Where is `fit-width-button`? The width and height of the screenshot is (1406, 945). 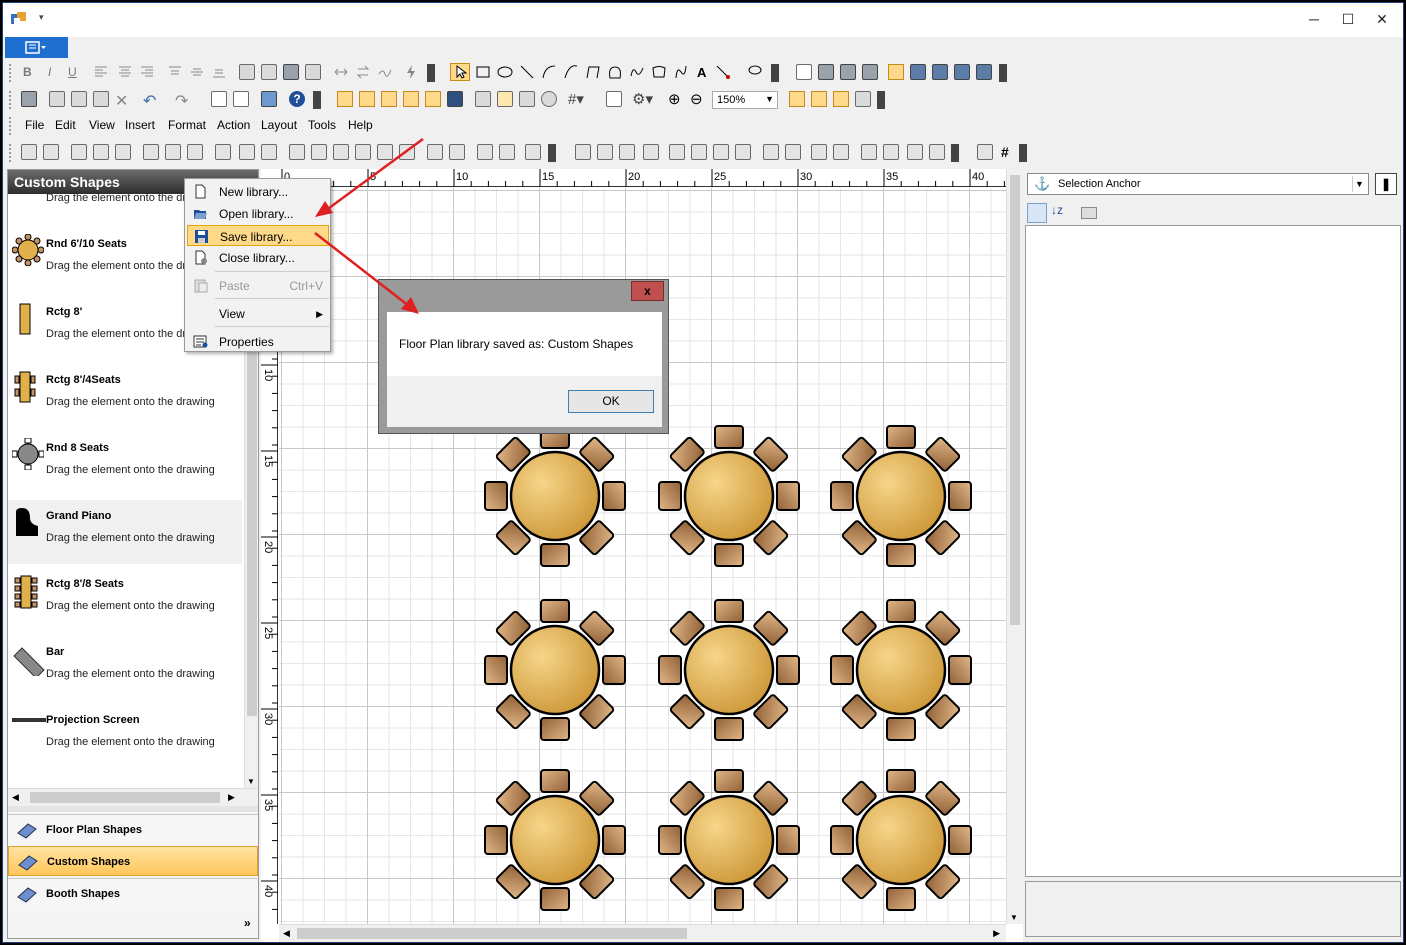
fit-width-button is located at coordinates (433, 99).